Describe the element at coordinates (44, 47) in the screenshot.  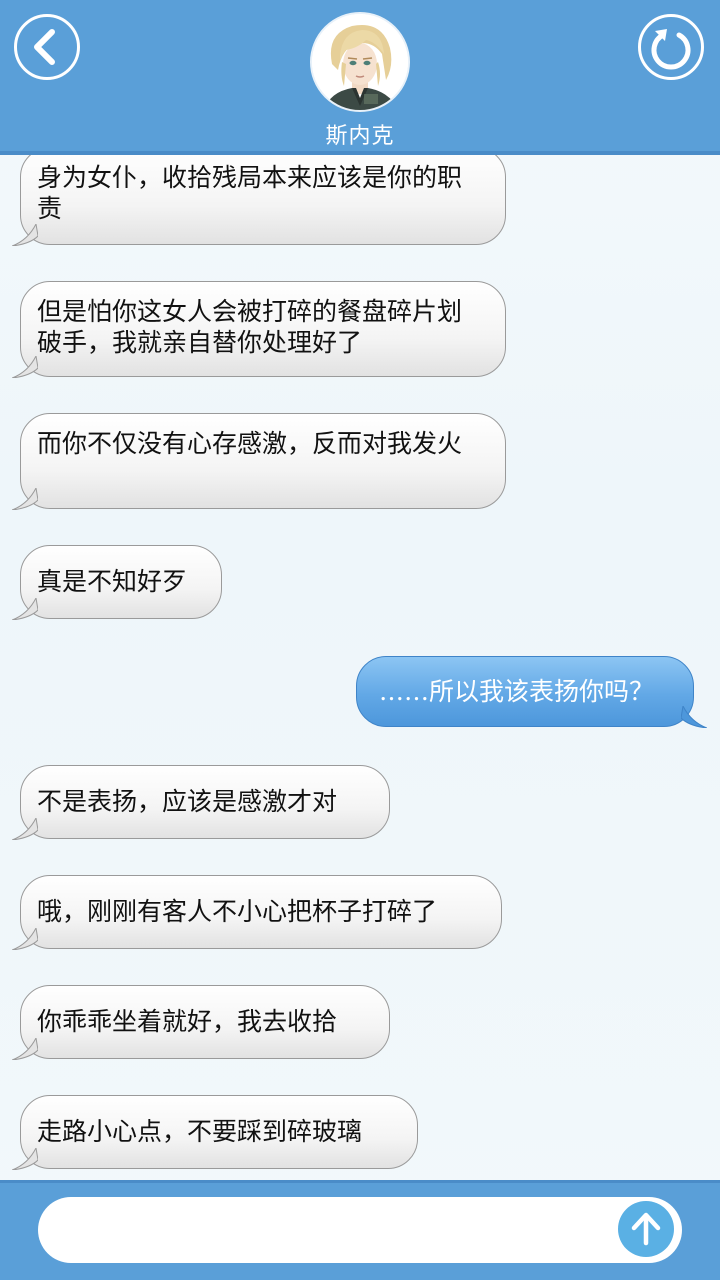
I see `chevron-left-icon` at that location.